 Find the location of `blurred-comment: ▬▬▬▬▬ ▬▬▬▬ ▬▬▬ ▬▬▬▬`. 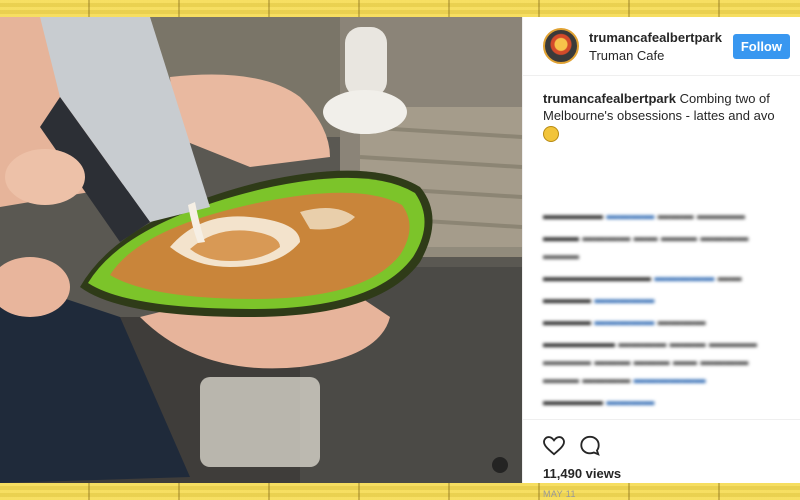

blurred-comment: ▬▬▬▬▬ ▬▬▬▬ ▬▬▬ ▬▬▬▬ is located at coordinates (644, 215).